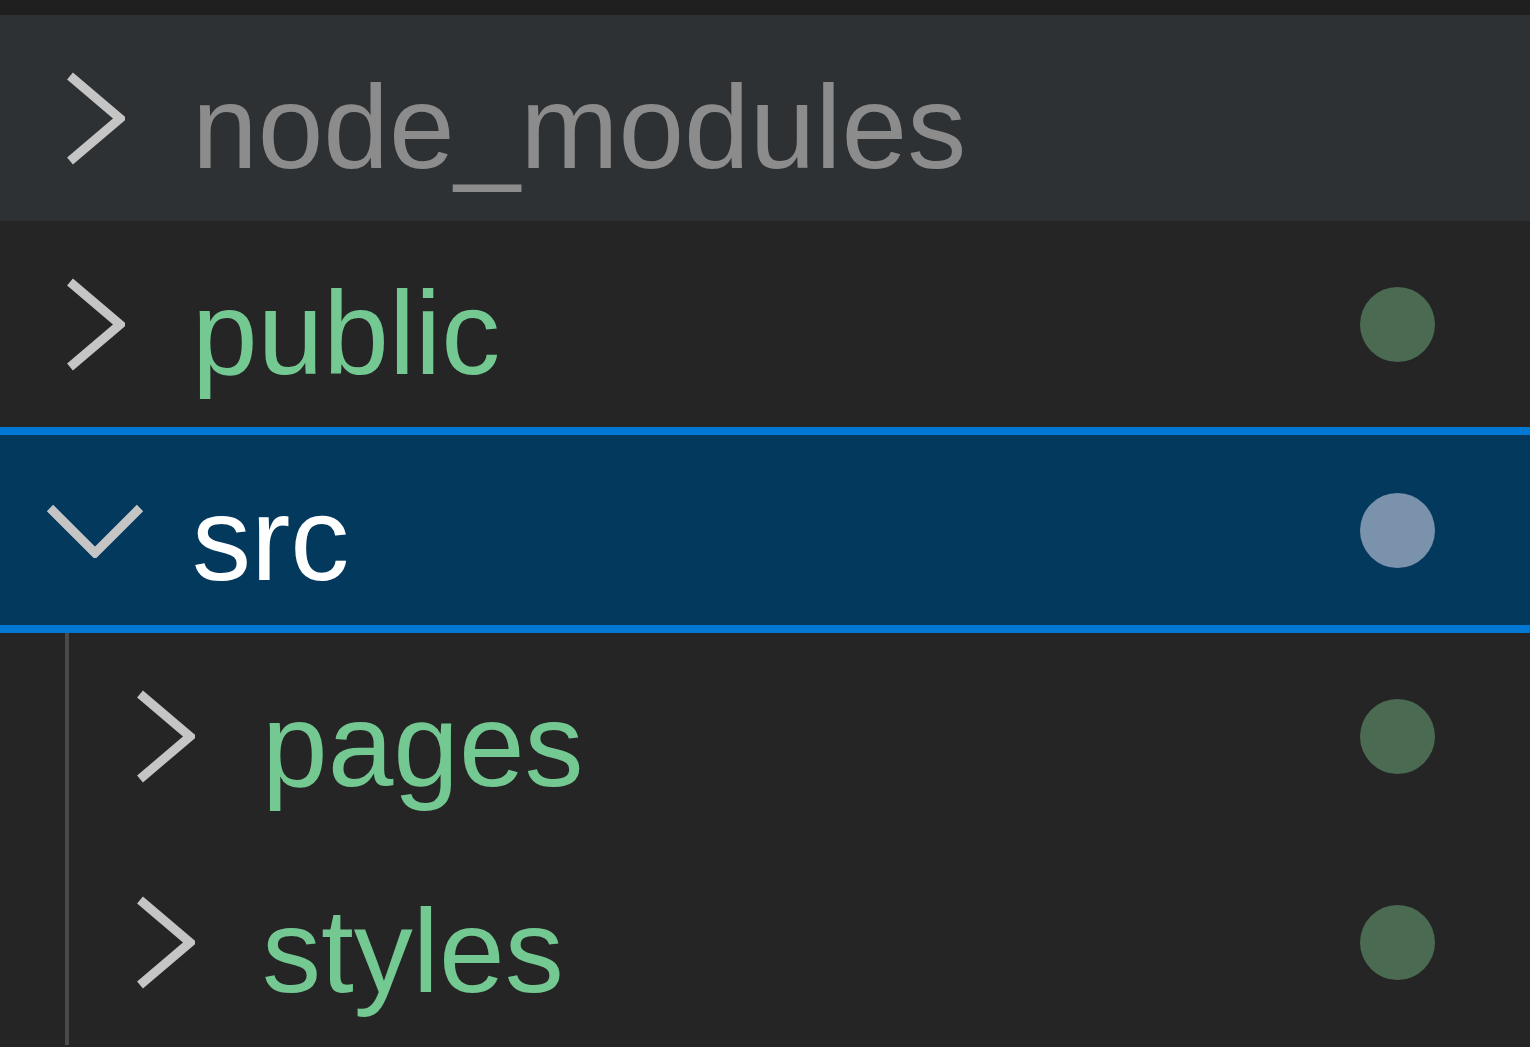  Describe the element at coordinates (413, 952) in the screenshot. I see `folder-name: styles` at that location.